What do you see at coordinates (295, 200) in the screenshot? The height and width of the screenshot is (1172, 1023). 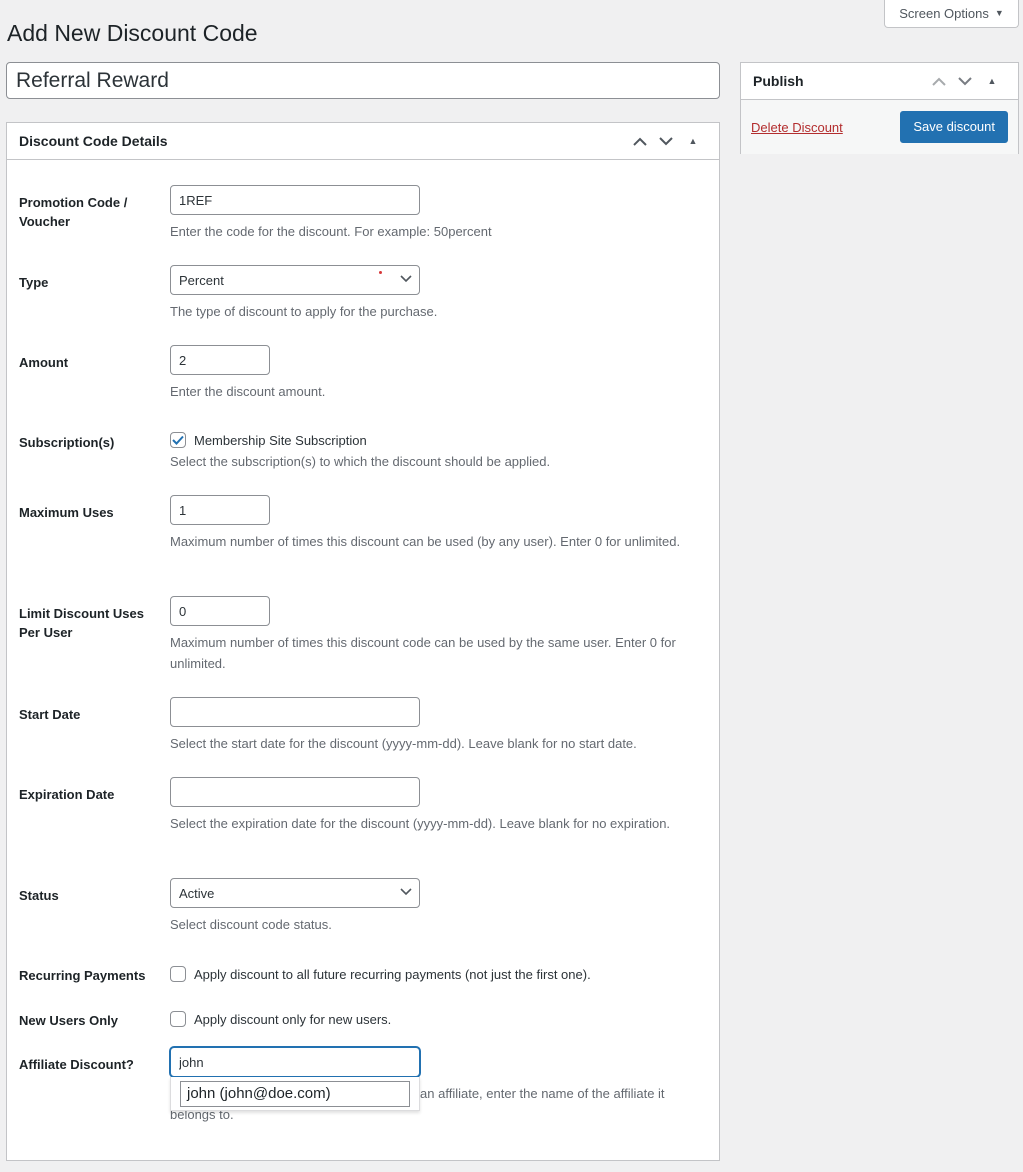 I see `promotion-code-input` at bounding box center [295, 200].